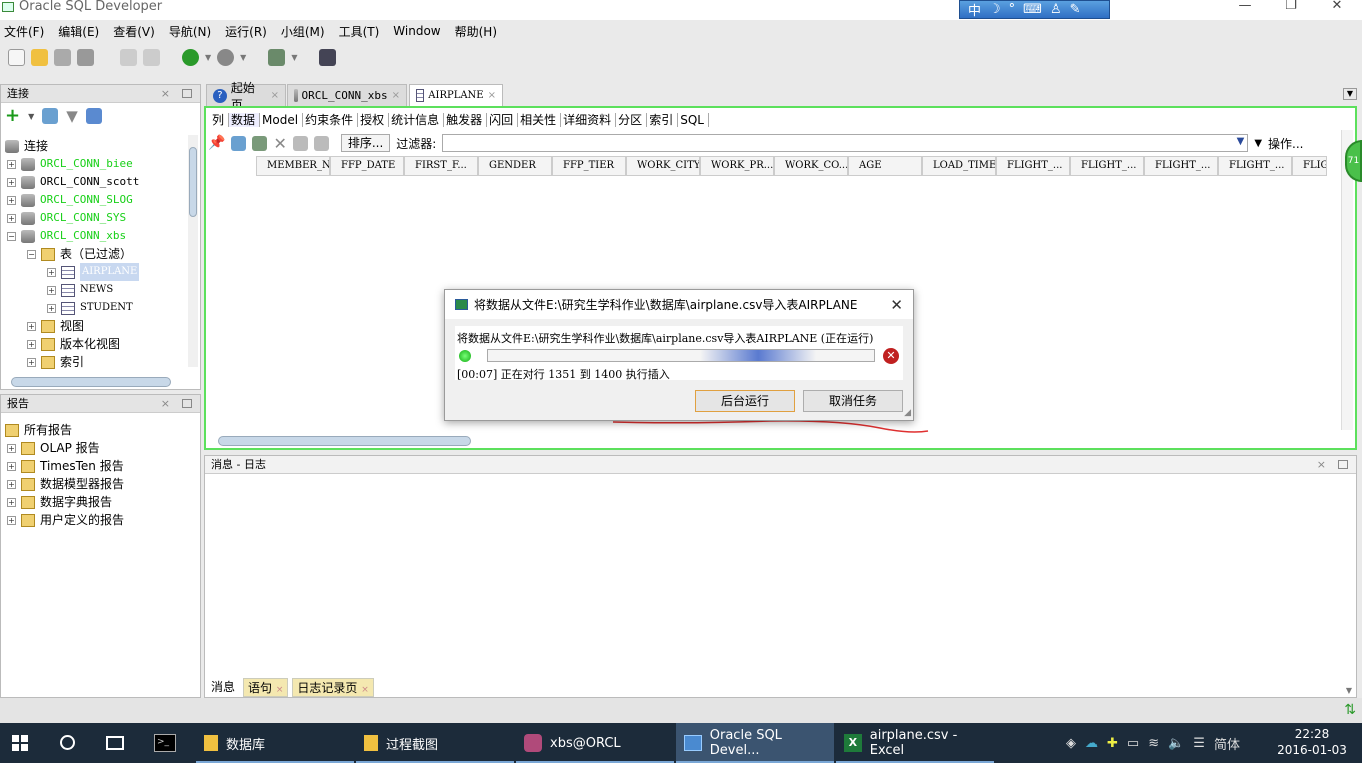  Describe the element at coordinates (1133, 743) in the screenshot. I see `tray-device-icon: ▭` at that location.